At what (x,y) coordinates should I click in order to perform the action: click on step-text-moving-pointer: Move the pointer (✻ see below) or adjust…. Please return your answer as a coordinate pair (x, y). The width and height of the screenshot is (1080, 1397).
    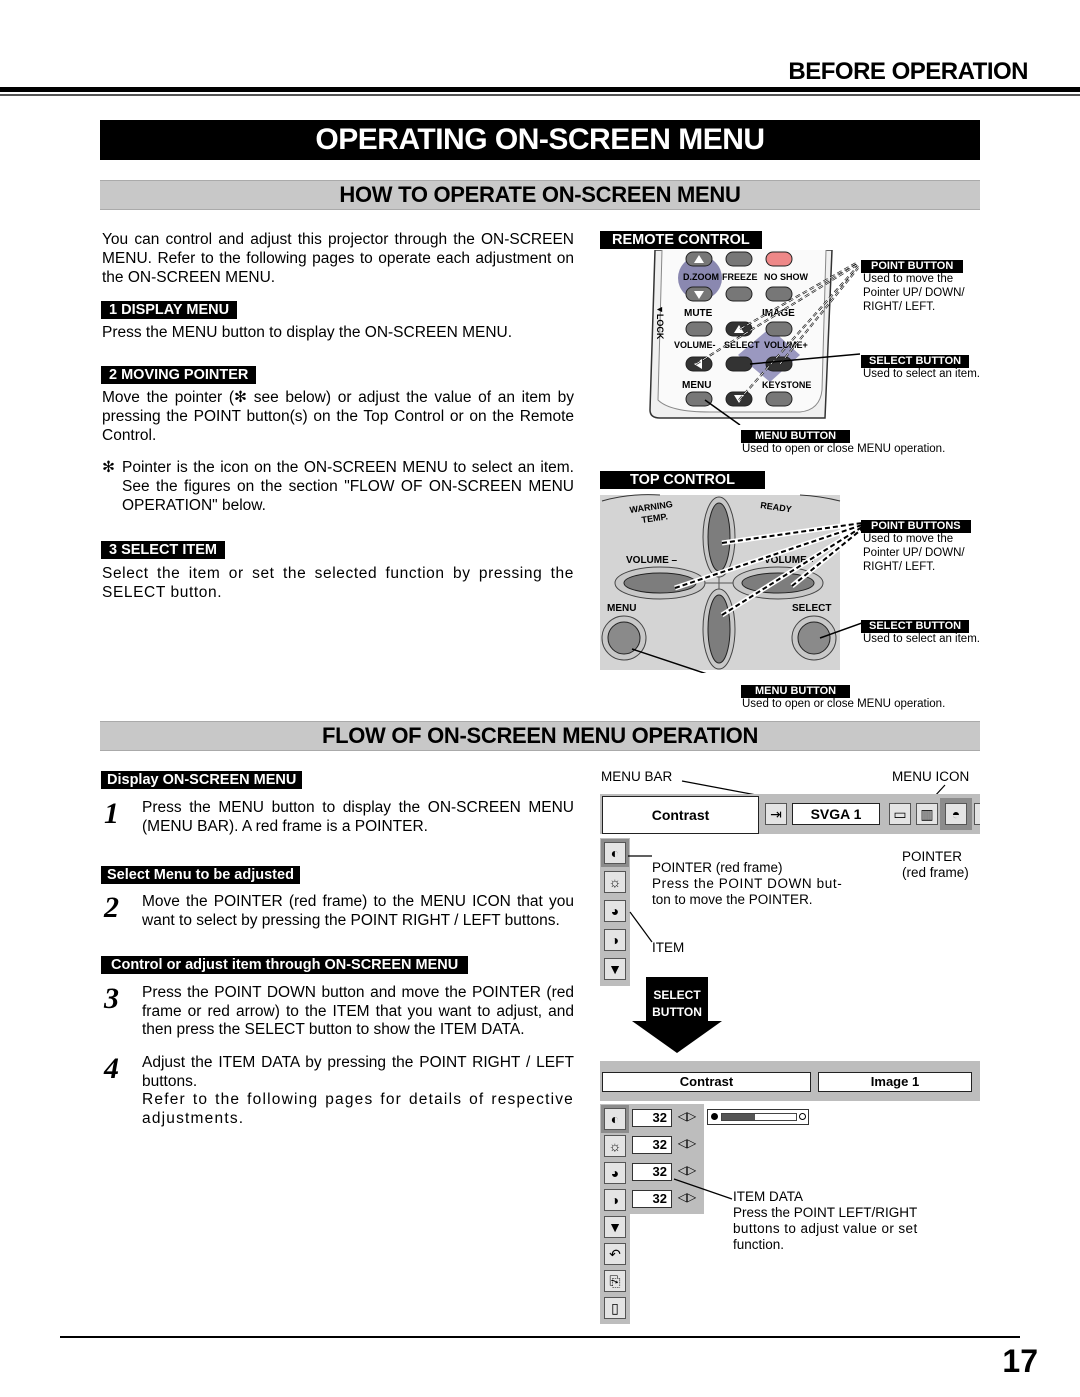
    Looking at the image, I should click on (338, 416).